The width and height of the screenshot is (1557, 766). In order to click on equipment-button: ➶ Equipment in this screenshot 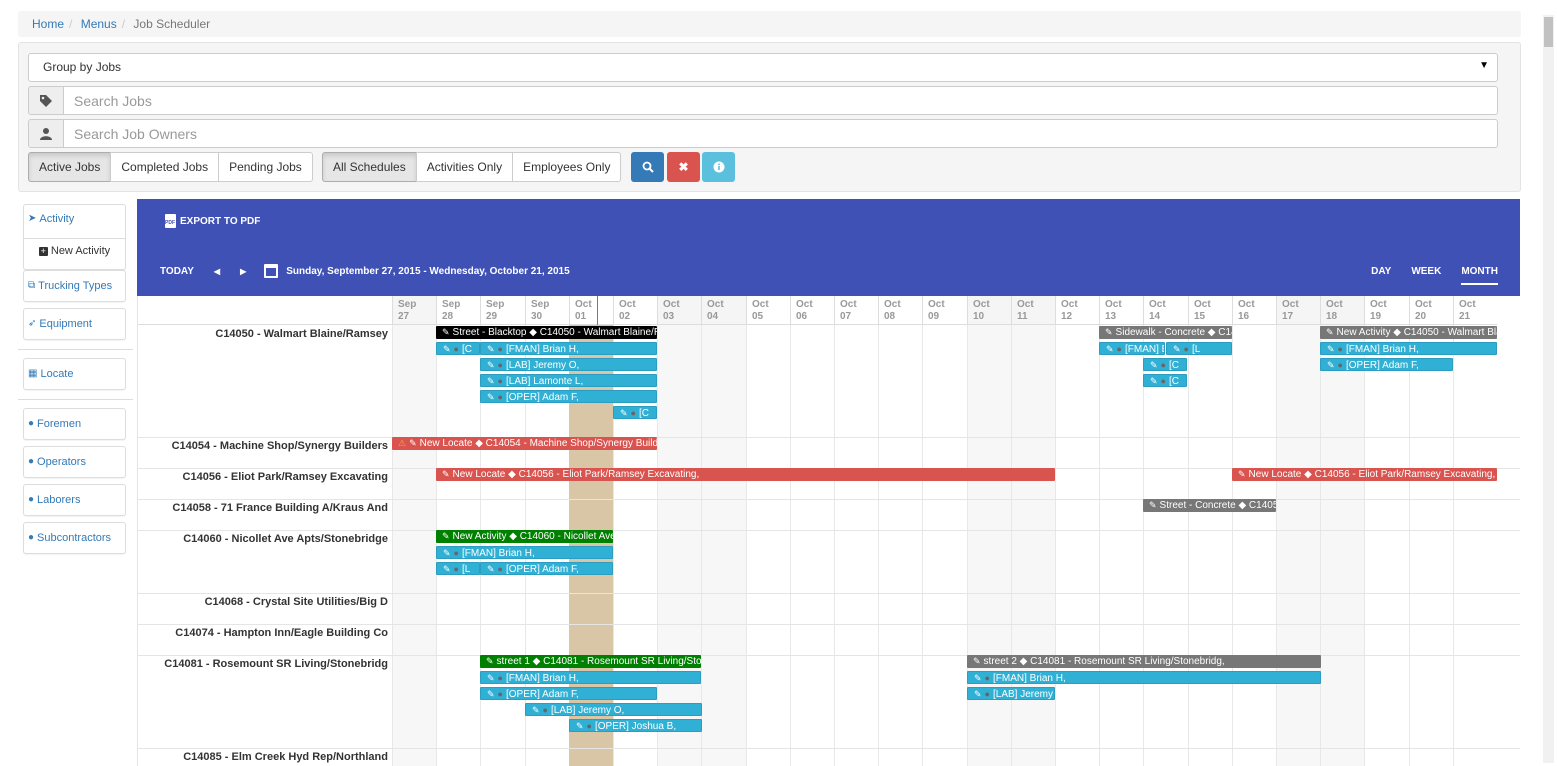, I will do `click(74, 324)`.